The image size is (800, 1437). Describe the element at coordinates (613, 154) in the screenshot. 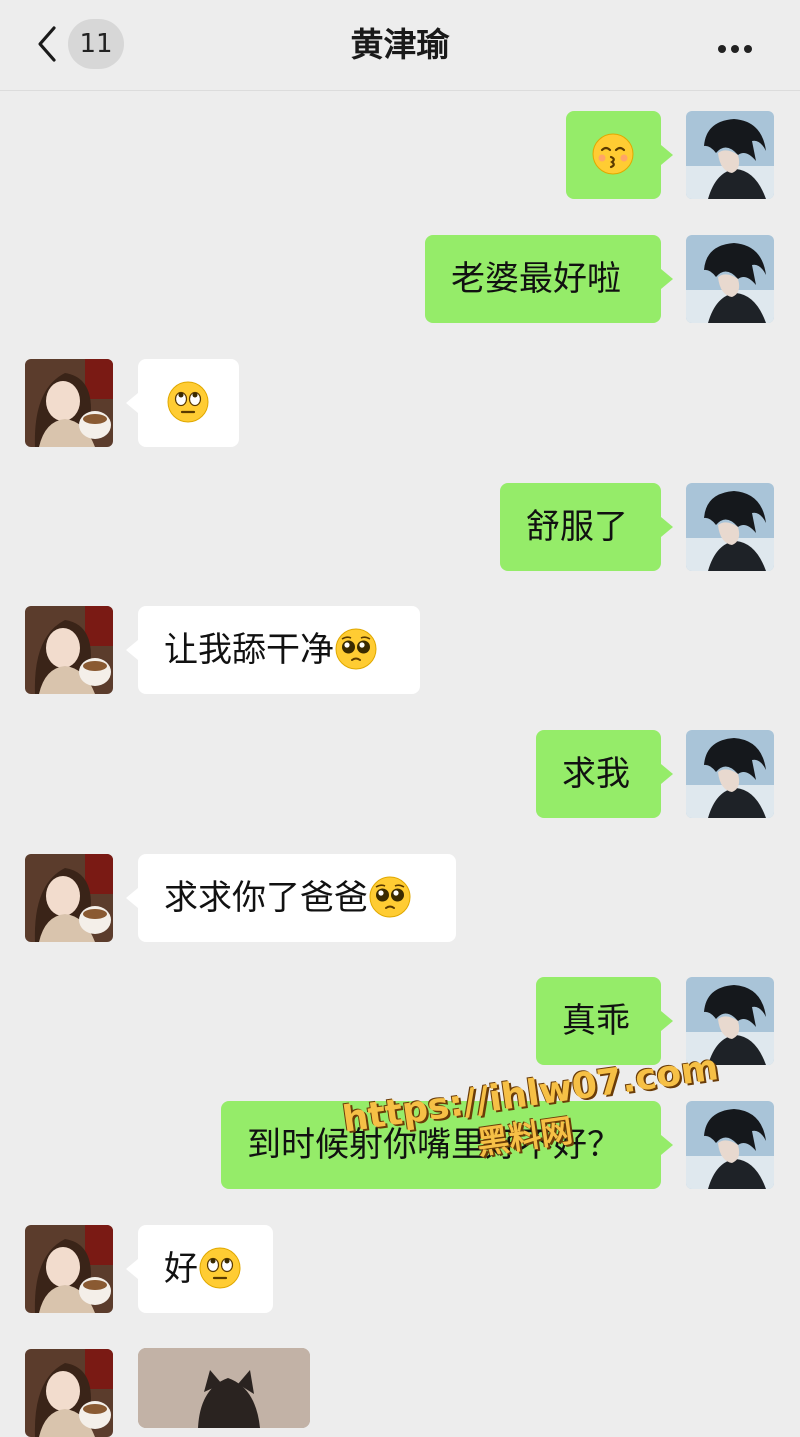

I see `kissing-face-icon` at that location.